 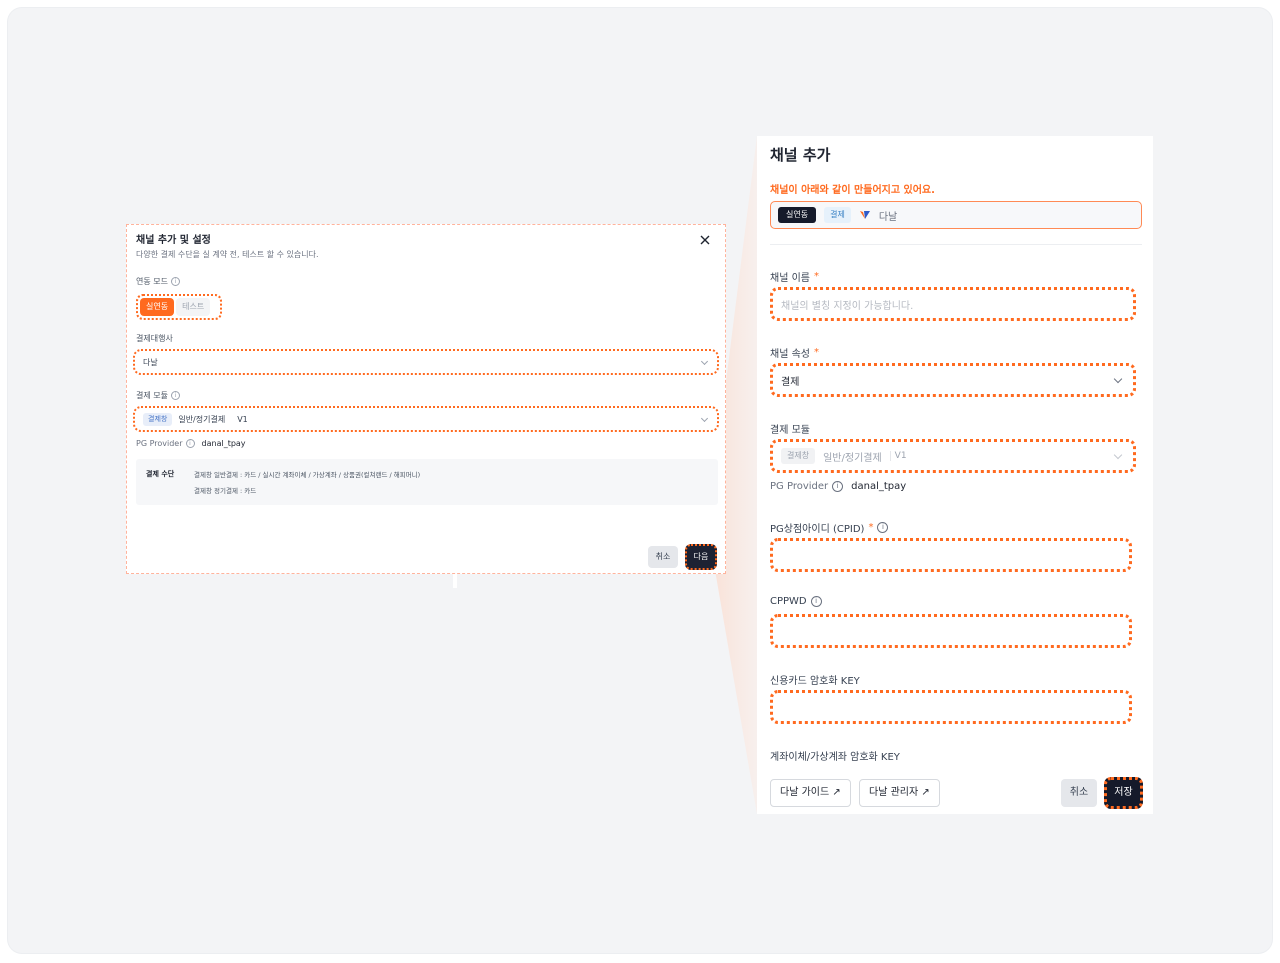 What do you see at coordinates (956, 244) in the screenshot?
I see `divider` at bounding box center [956, 244].